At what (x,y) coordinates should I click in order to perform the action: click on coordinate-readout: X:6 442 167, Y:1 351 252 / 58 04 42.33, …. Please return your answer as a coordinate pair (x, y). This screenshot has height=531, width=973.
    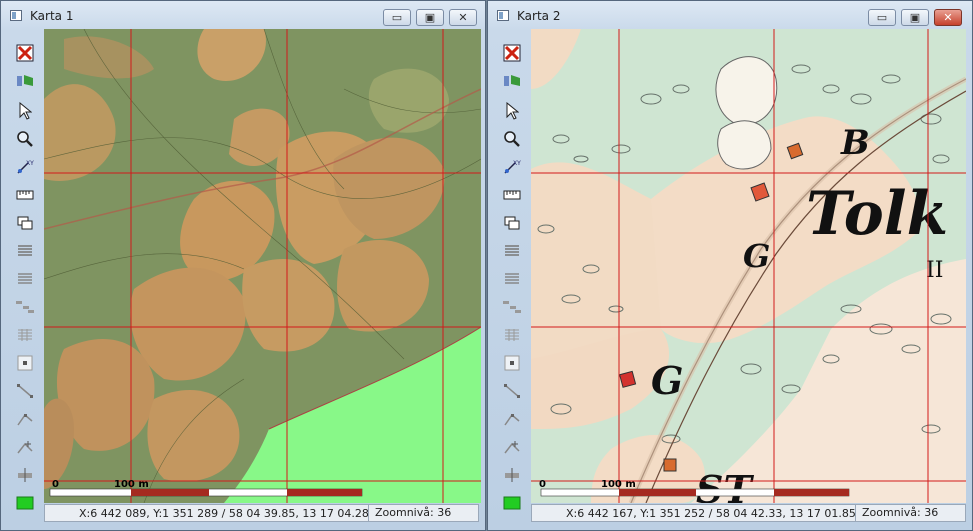
    Looking at the image, I should click on (711, 513).